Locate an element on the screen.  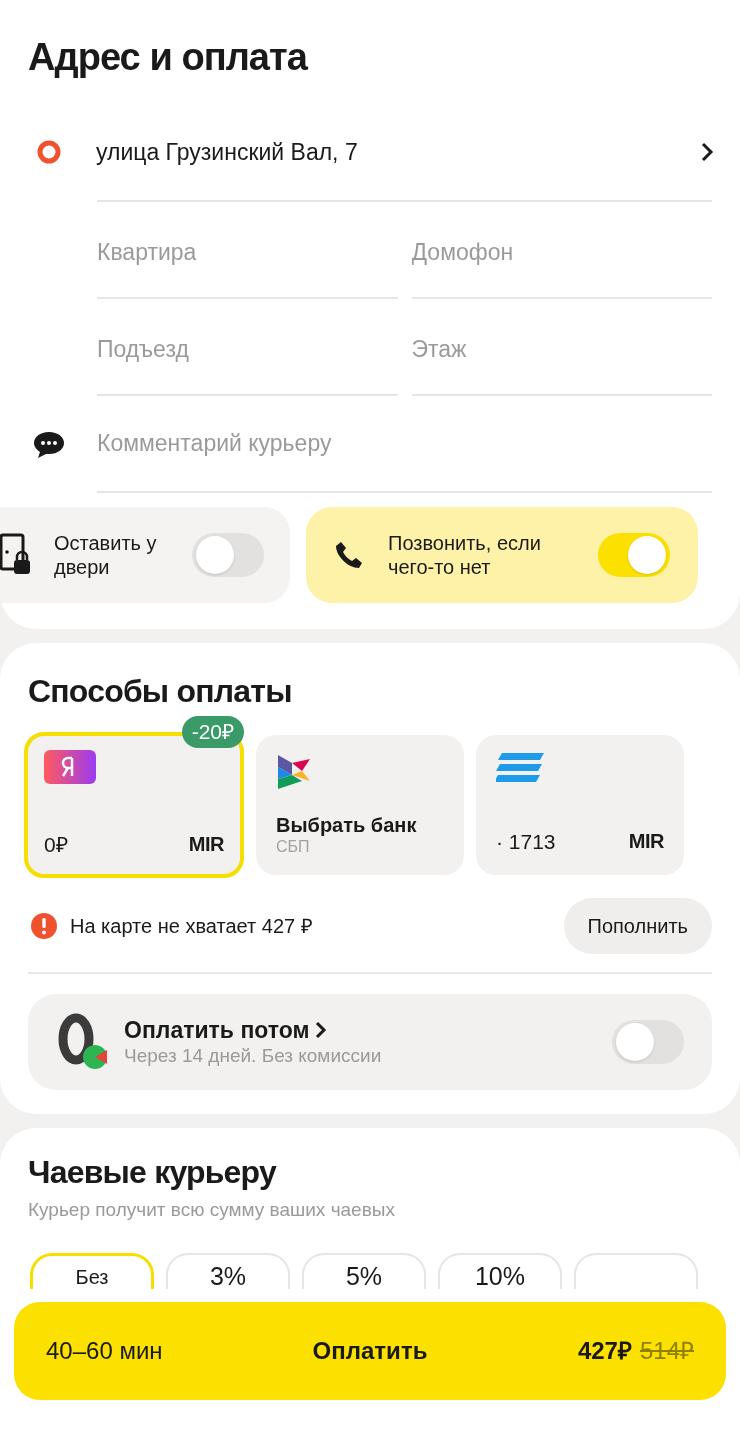
section-title: Чаевые курьеру is located at coordinates (152, 1172).